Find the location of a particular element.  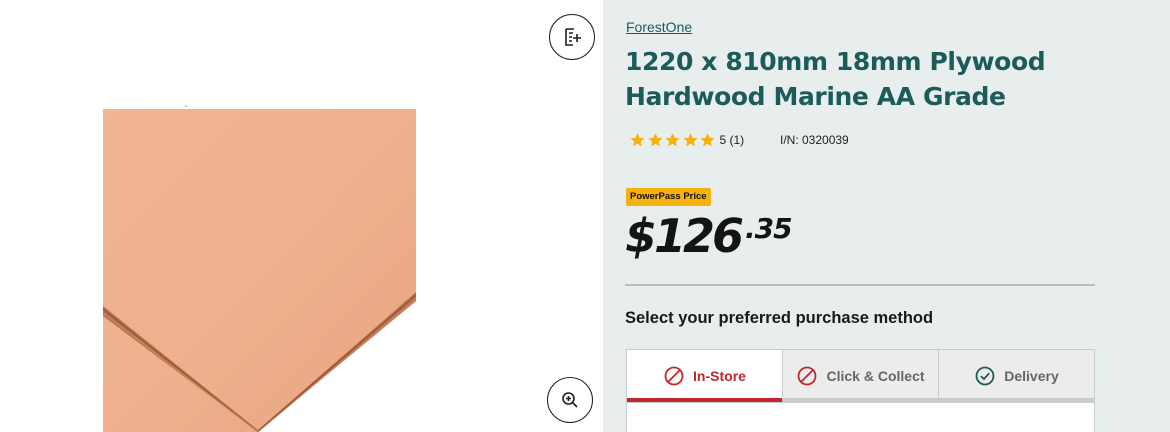

price-cents: .35 is located at coordinates (769, 228).